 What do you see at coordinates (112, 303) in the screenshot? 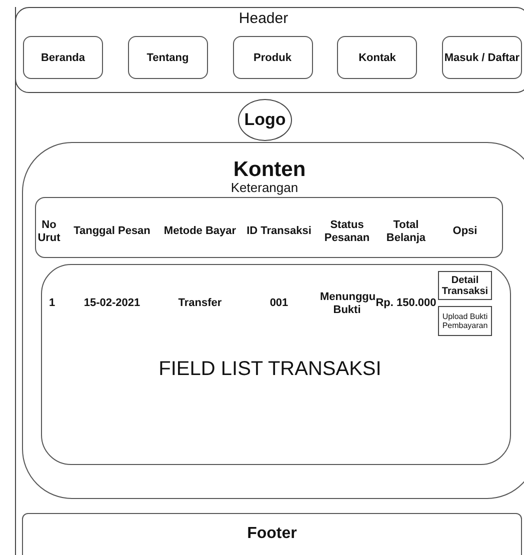
I see `table-cell-text: 15-02-2021` at bounding box center [112, 303].